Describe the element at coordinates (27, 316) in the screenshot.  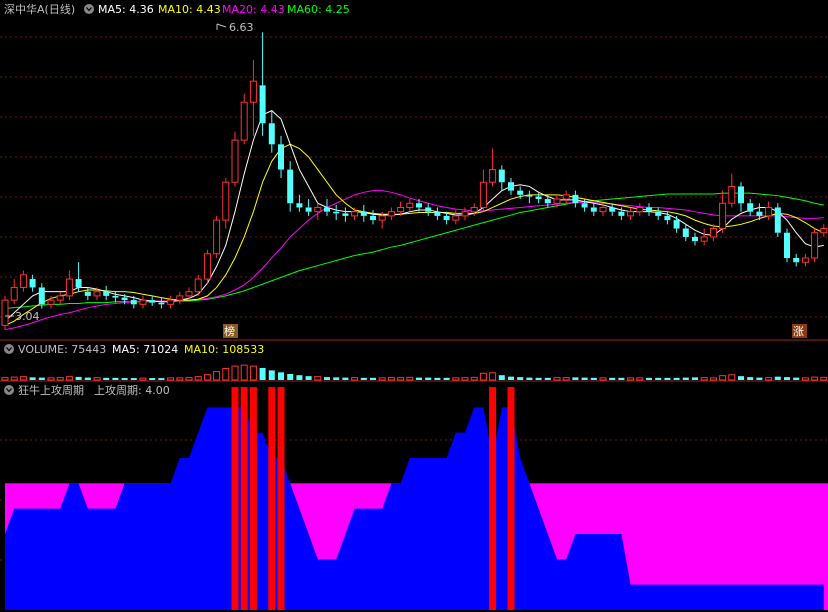
I see `low-price-label: 3.04` at that location.